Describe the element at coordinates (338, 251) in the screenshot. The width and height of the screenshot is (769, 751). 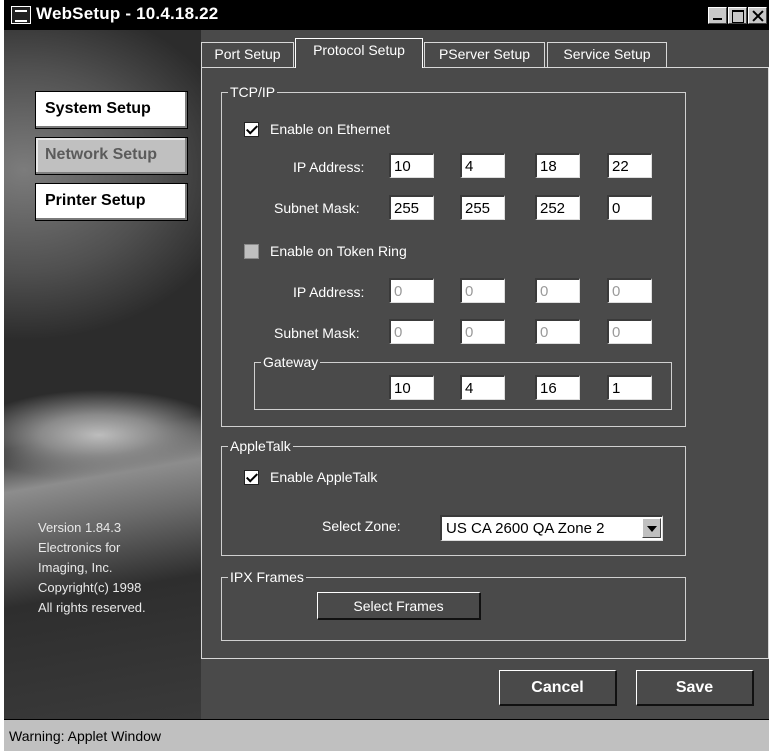
I see `enable-token-ring-label: Enable on Token Ring` at that location.